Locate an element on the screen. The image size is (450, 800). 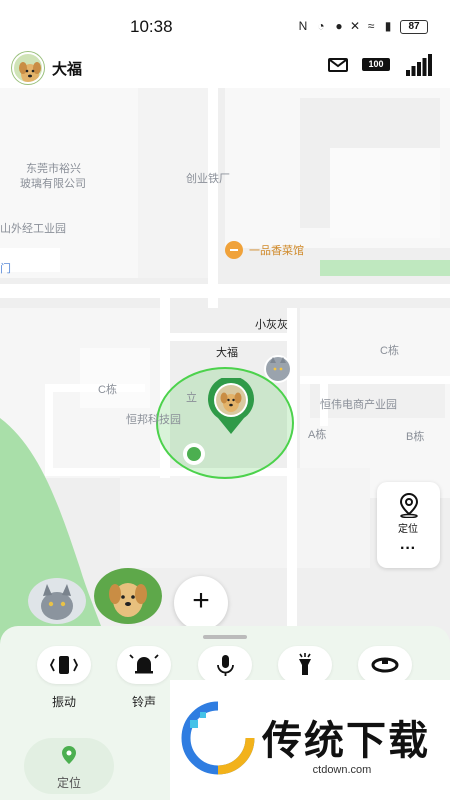
map-label: 创业铁厂 is located at coordinates (208, 179).